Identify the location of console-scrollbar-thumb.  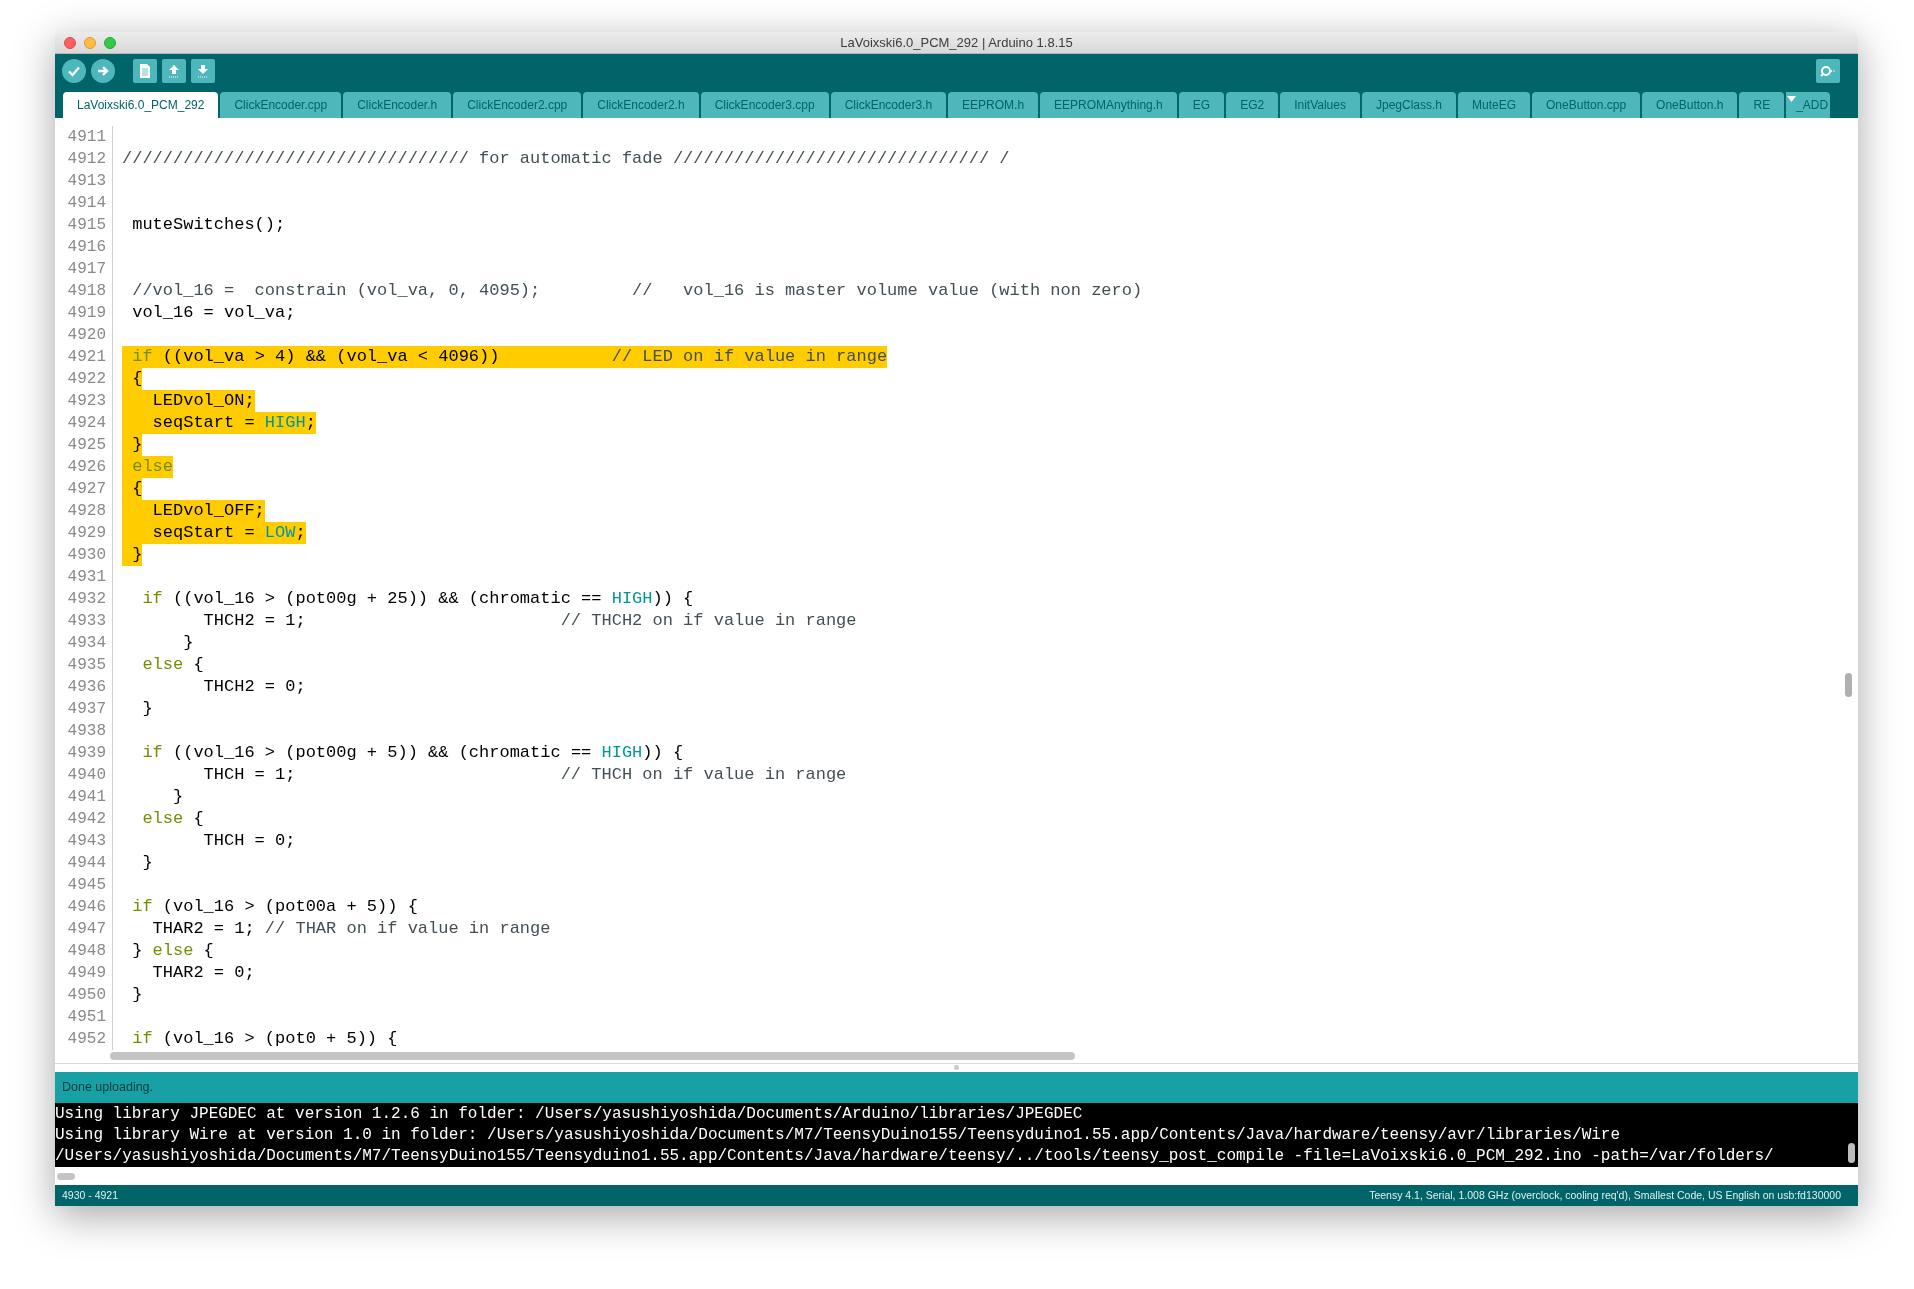
(1851, 1153).